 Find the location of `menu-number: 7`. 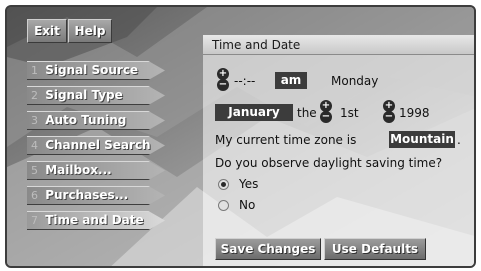

menu-number: 7 is located at coordinates (34, 220).